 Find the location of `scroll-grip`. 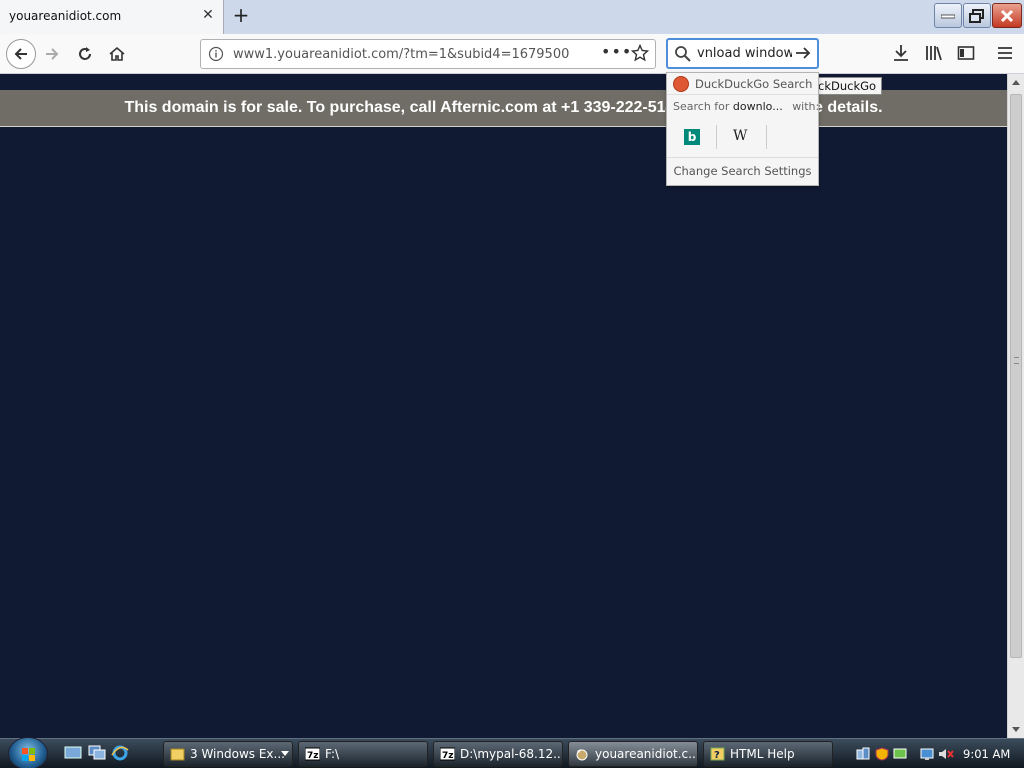

scroll-grip is located at coordinates (1016, 360).